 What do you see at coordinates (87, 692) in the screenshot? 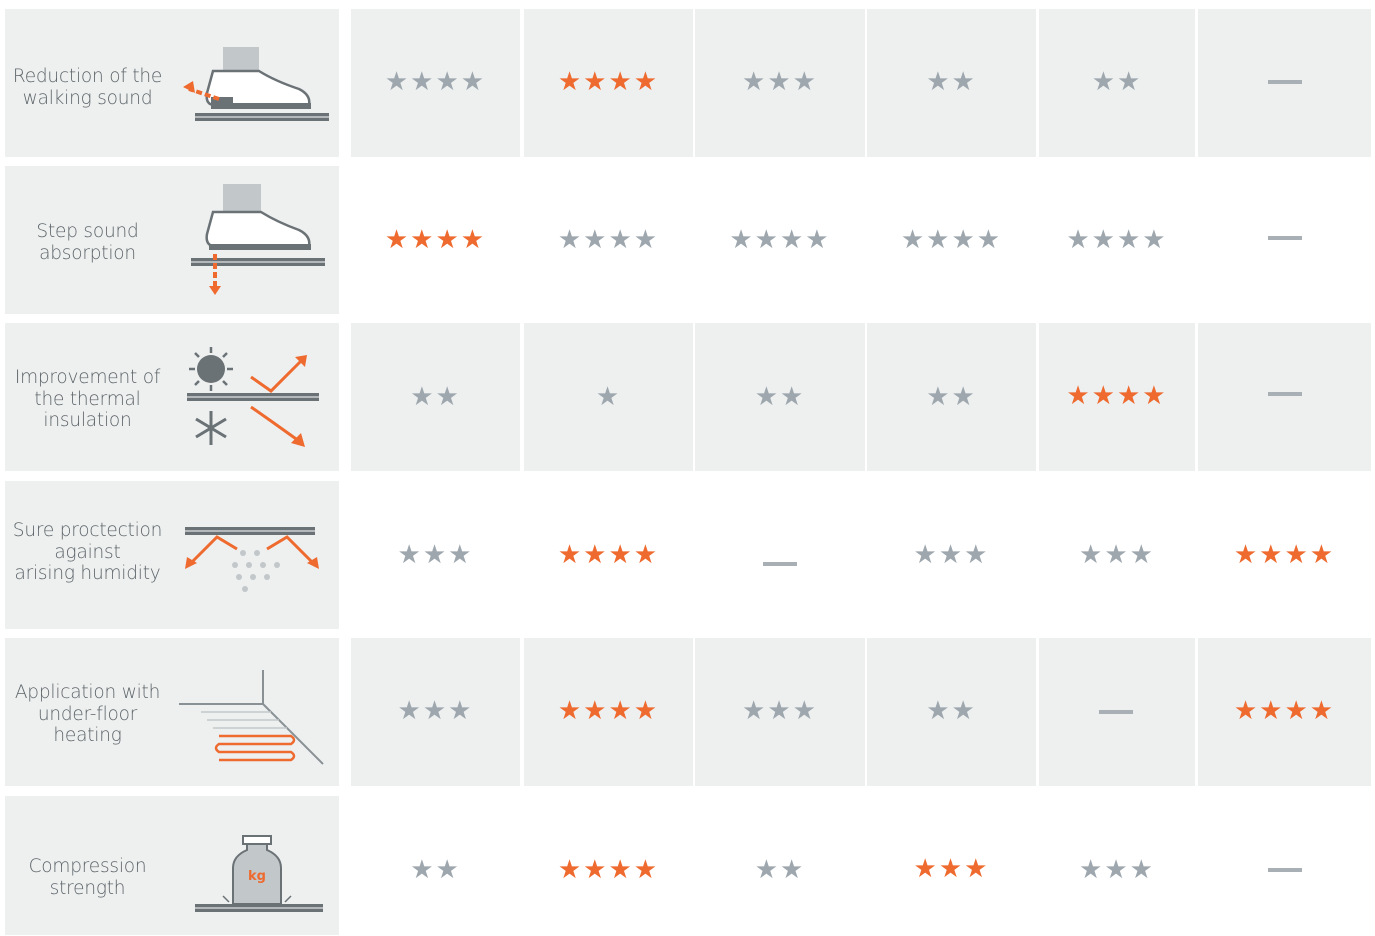
I see `row-label-line: Application with` at bounding box center [87, 692].